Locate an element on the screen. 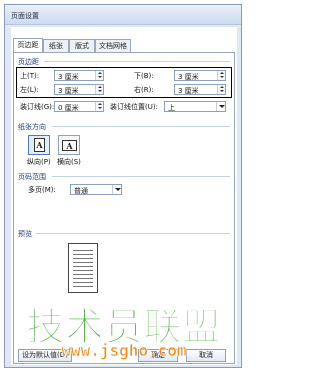 Image resolution: width=320 pixels, height=372 pixels. tab-paper: 纸张 is located at coordinates (56, 45).